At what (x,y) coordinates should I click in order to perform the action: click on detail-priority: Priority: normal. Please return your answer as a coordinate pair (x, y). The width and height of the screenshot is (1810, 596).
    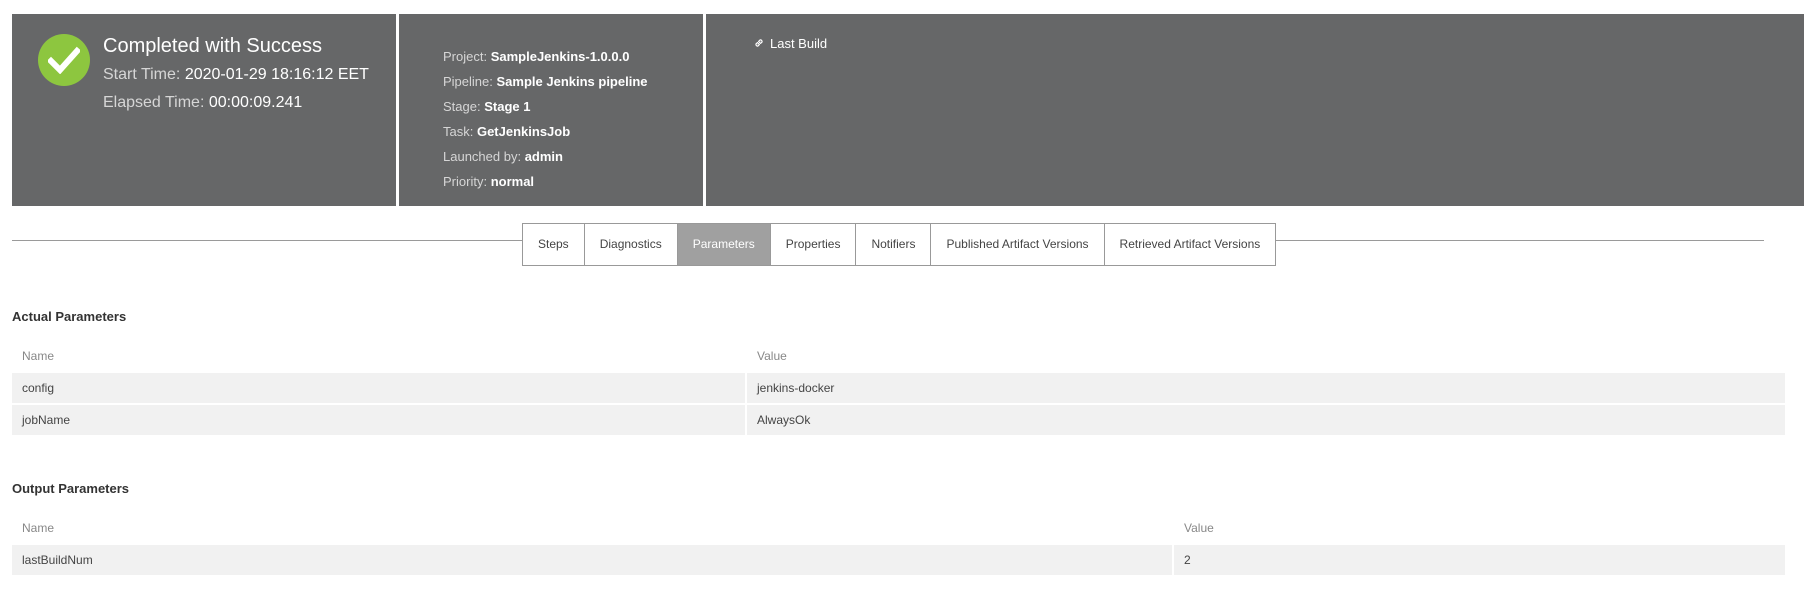
    Looking at the image, I should click on (545, 181).